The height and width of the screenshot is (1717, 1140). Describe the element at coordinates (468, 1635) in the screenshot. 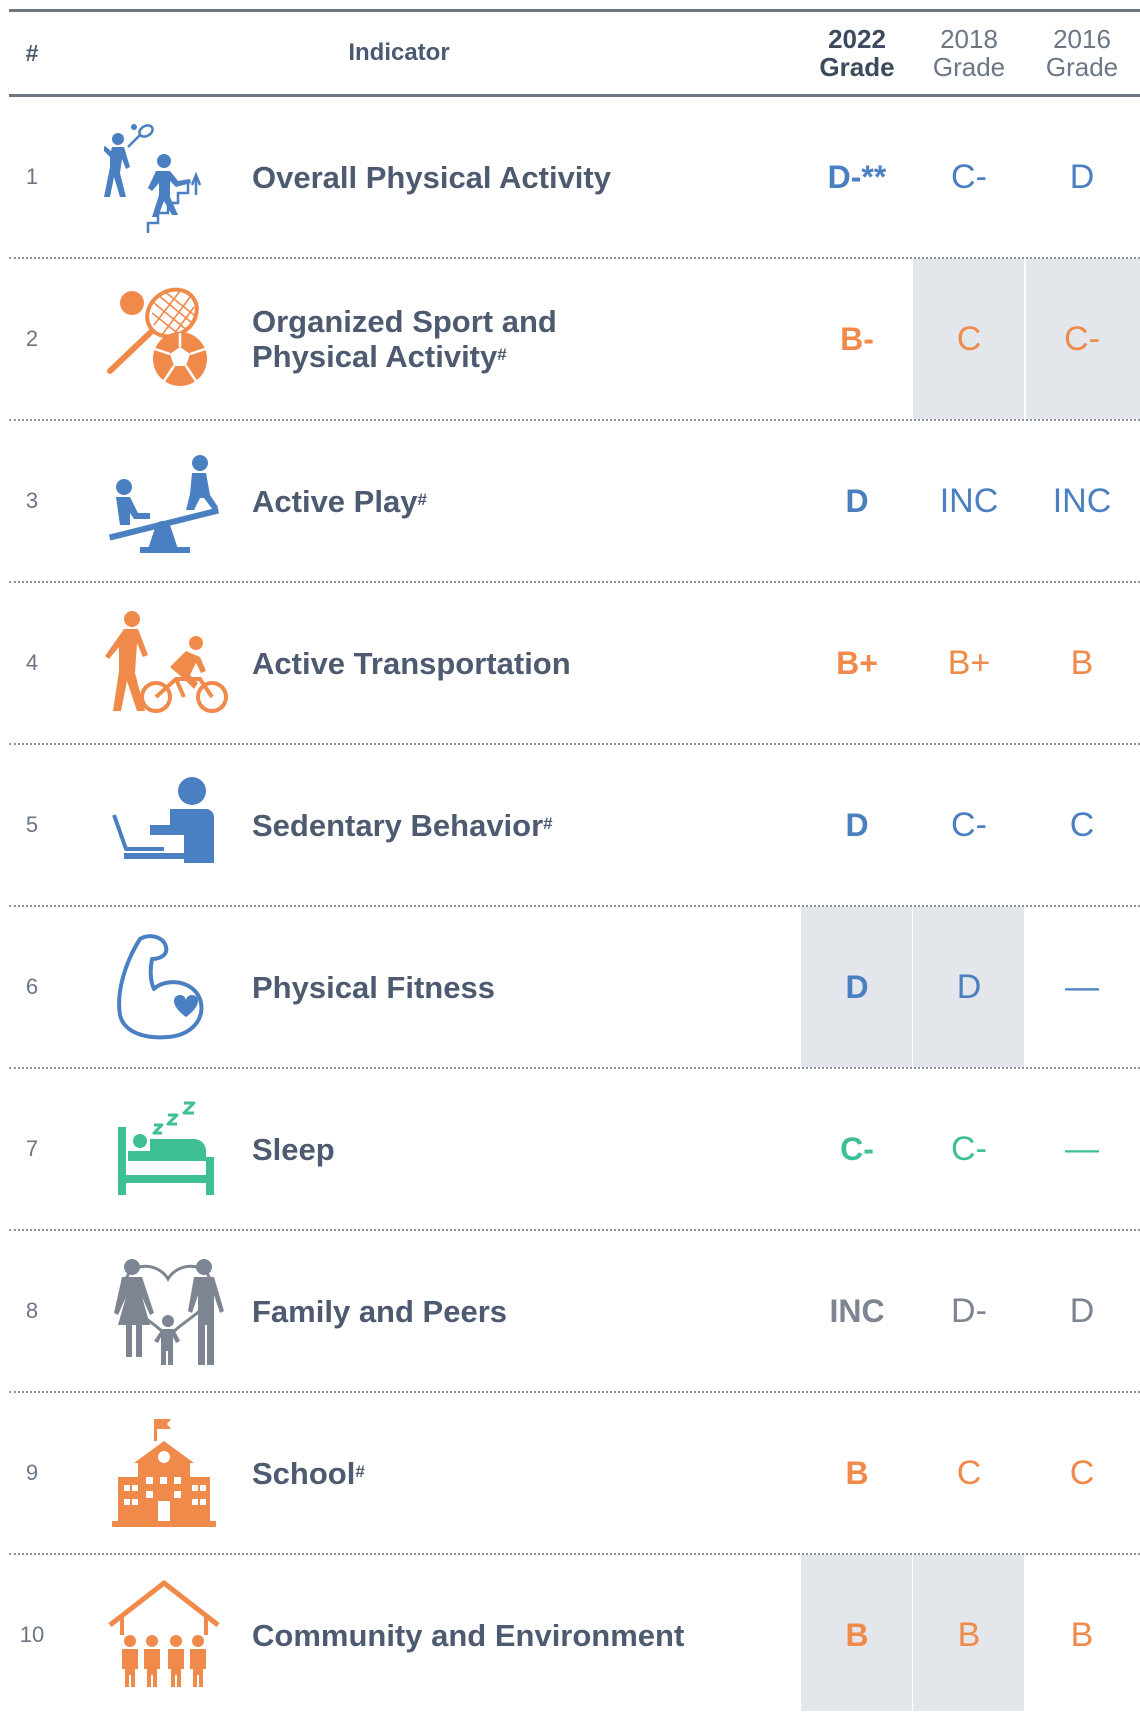

I see `indicator-text: Community and Environment` at that location.